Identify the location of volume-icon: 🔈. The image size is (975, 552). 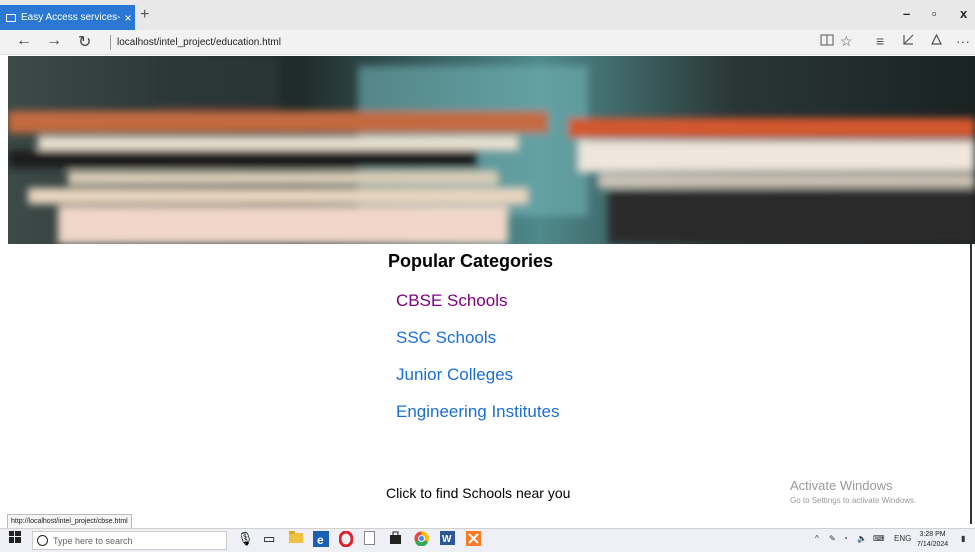
(862, 538).